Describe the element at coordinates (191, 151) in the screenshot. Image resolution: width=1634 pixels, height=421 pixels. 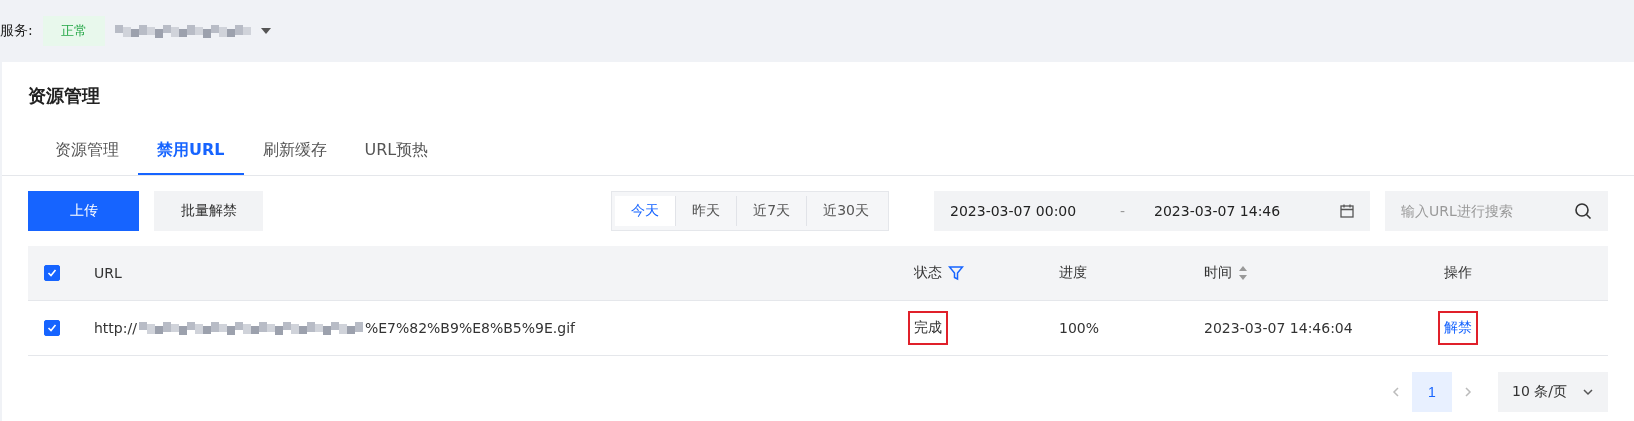
I see `tab: 禁用URL` at that location.